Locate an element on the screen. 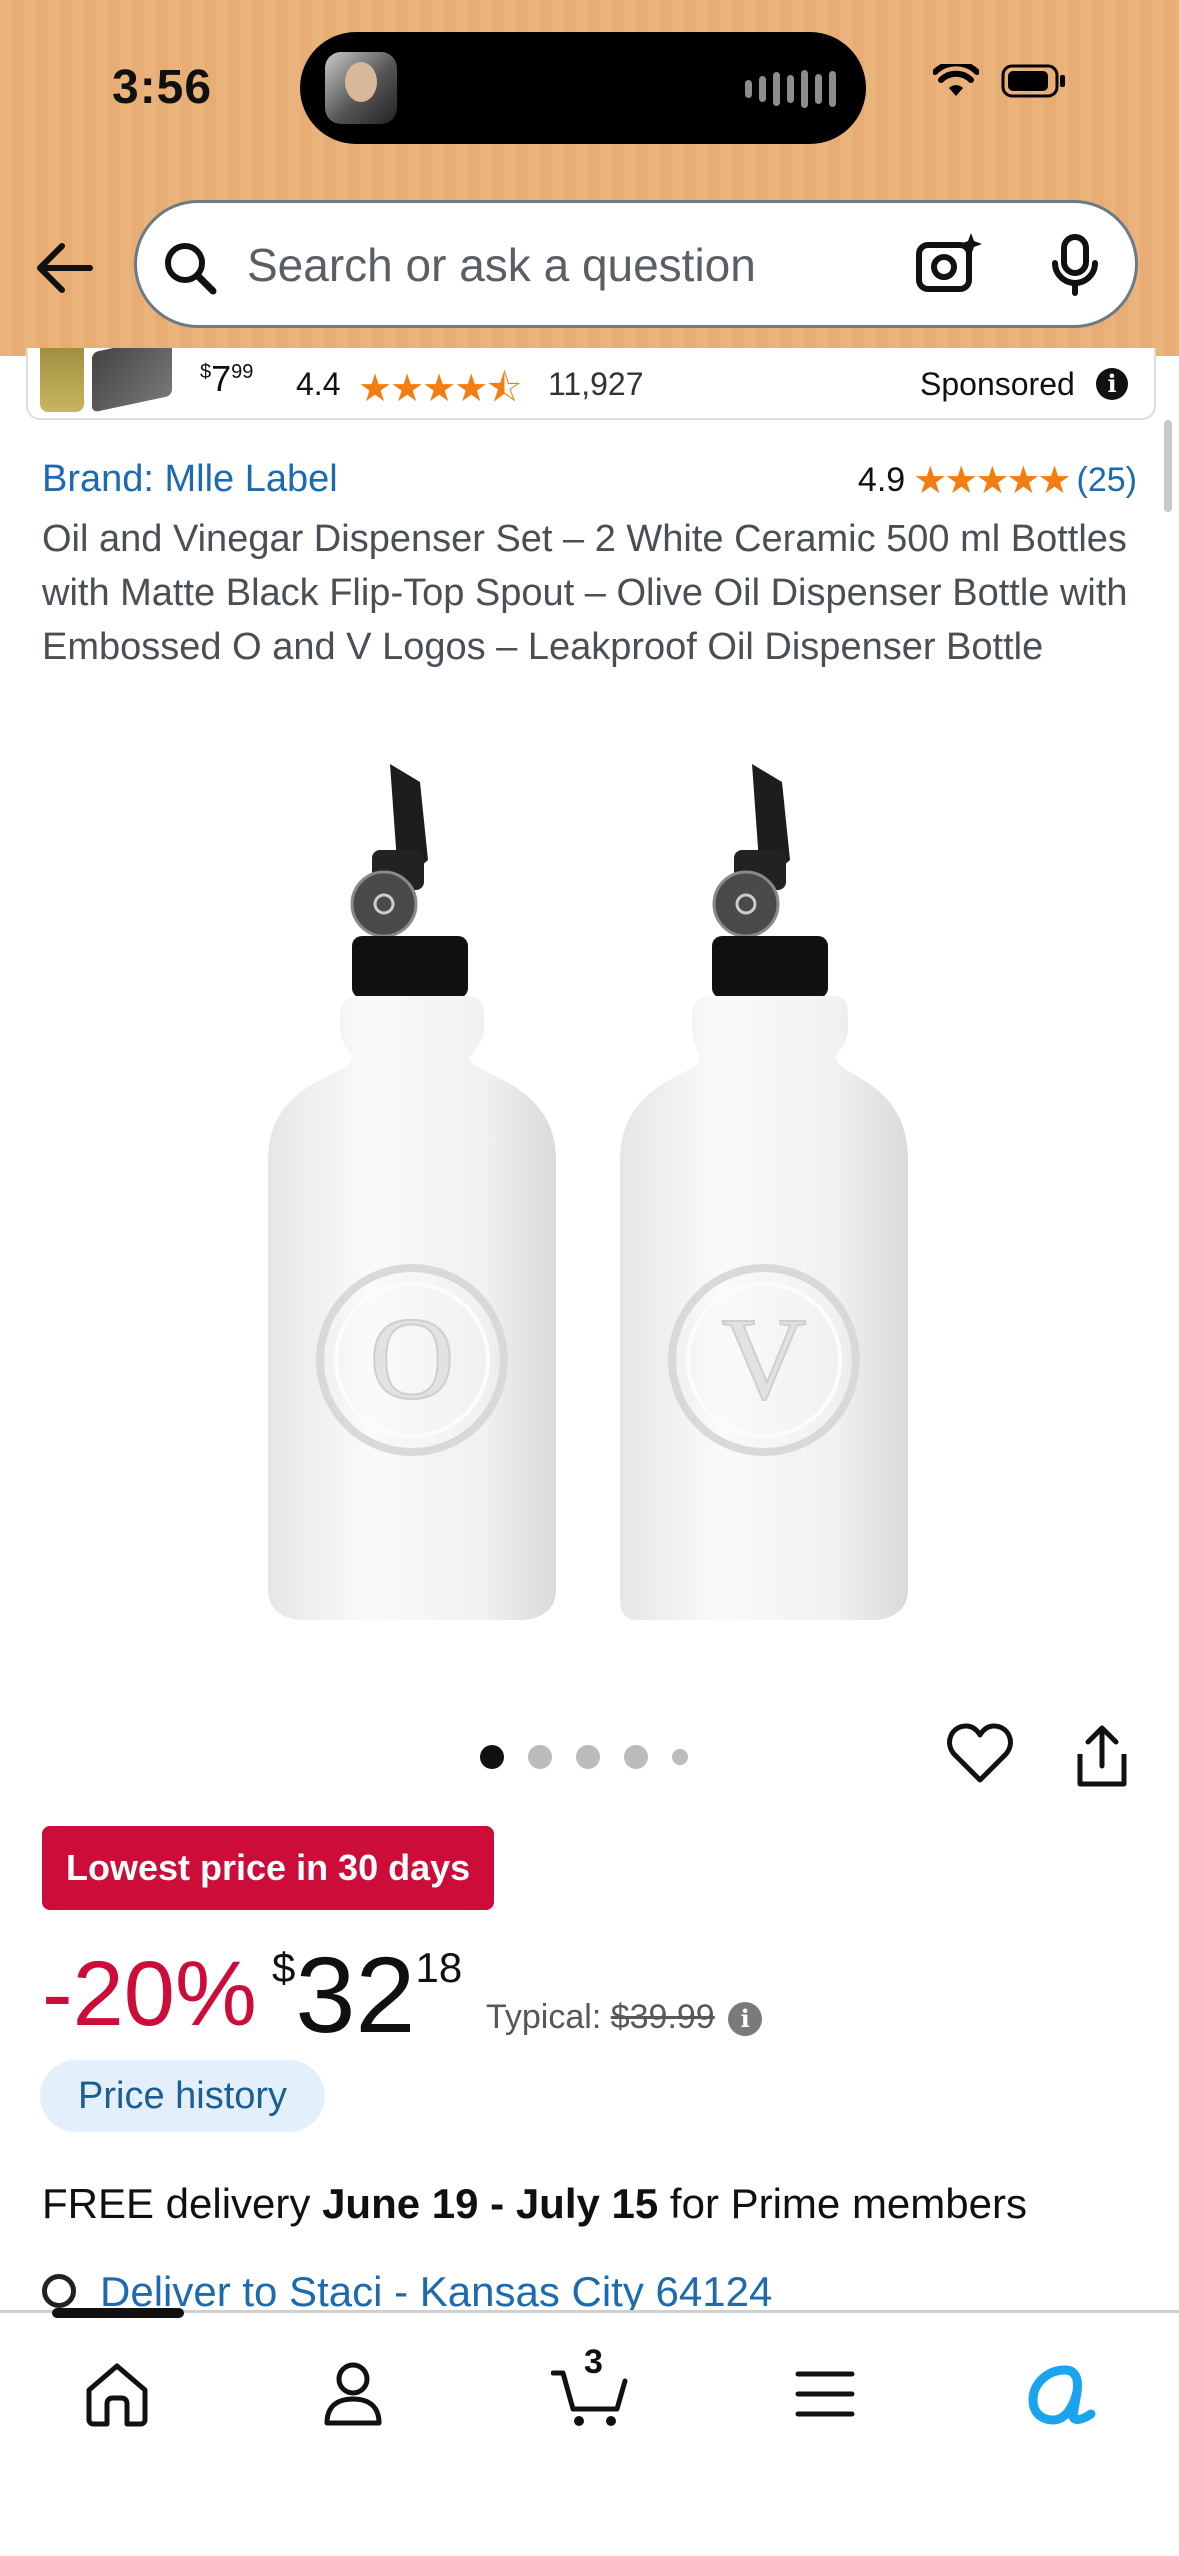  price-currency: $ is located at coordinates (284, 1967).